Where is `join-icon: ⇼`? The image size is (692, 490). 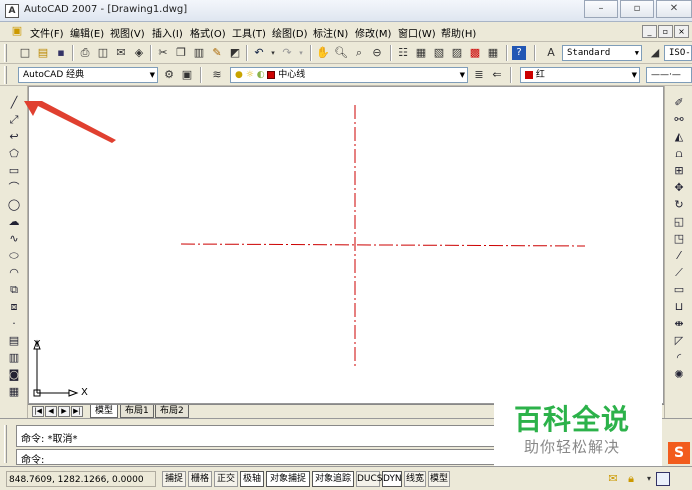 join-icon: ⇼ is located at coordinates (679, 324).